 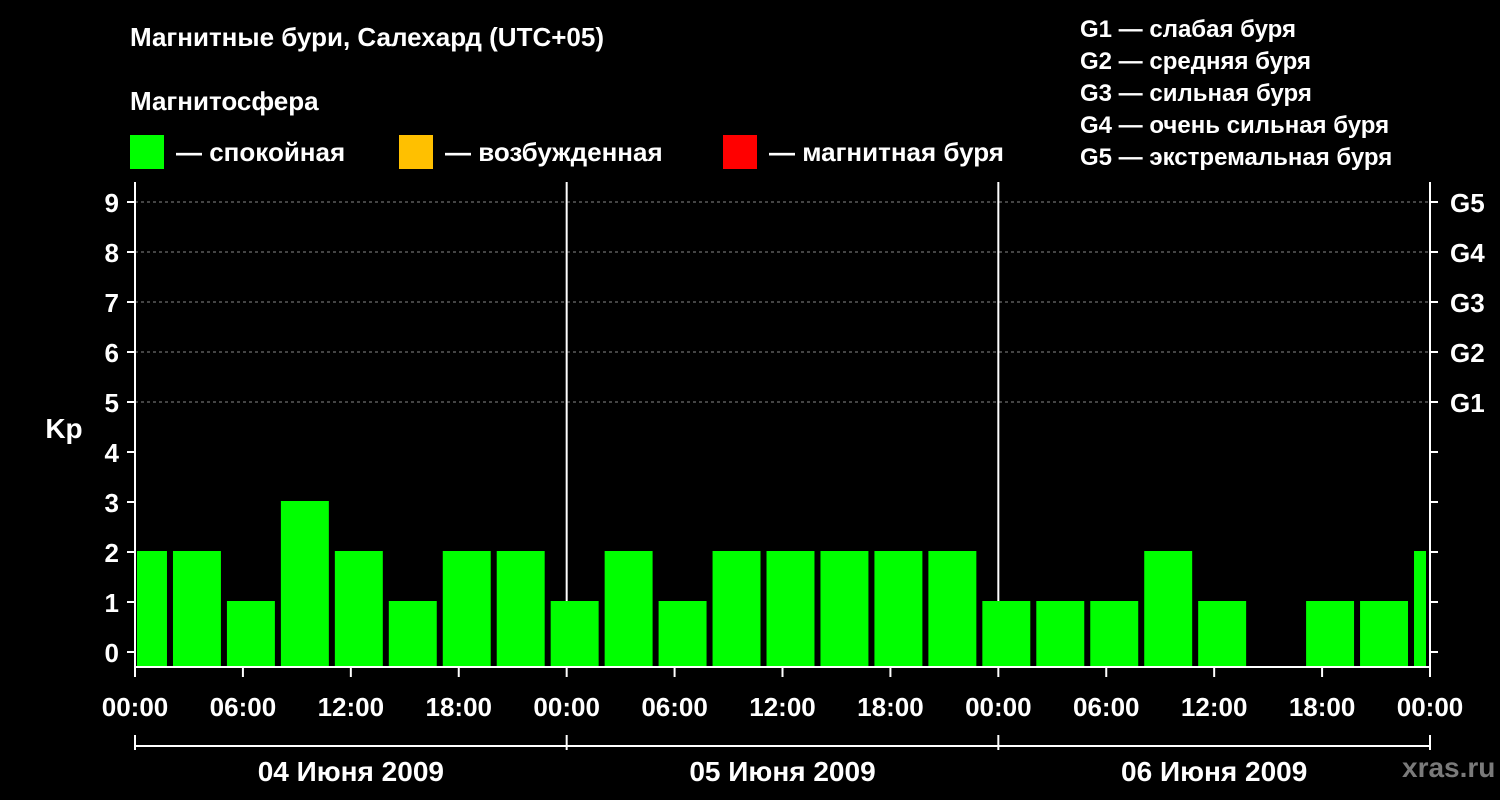 What do you see at coordinates (112, 603) in the screenshot?
I see `y-tick-label: 1` at bounding box center [112, 603].